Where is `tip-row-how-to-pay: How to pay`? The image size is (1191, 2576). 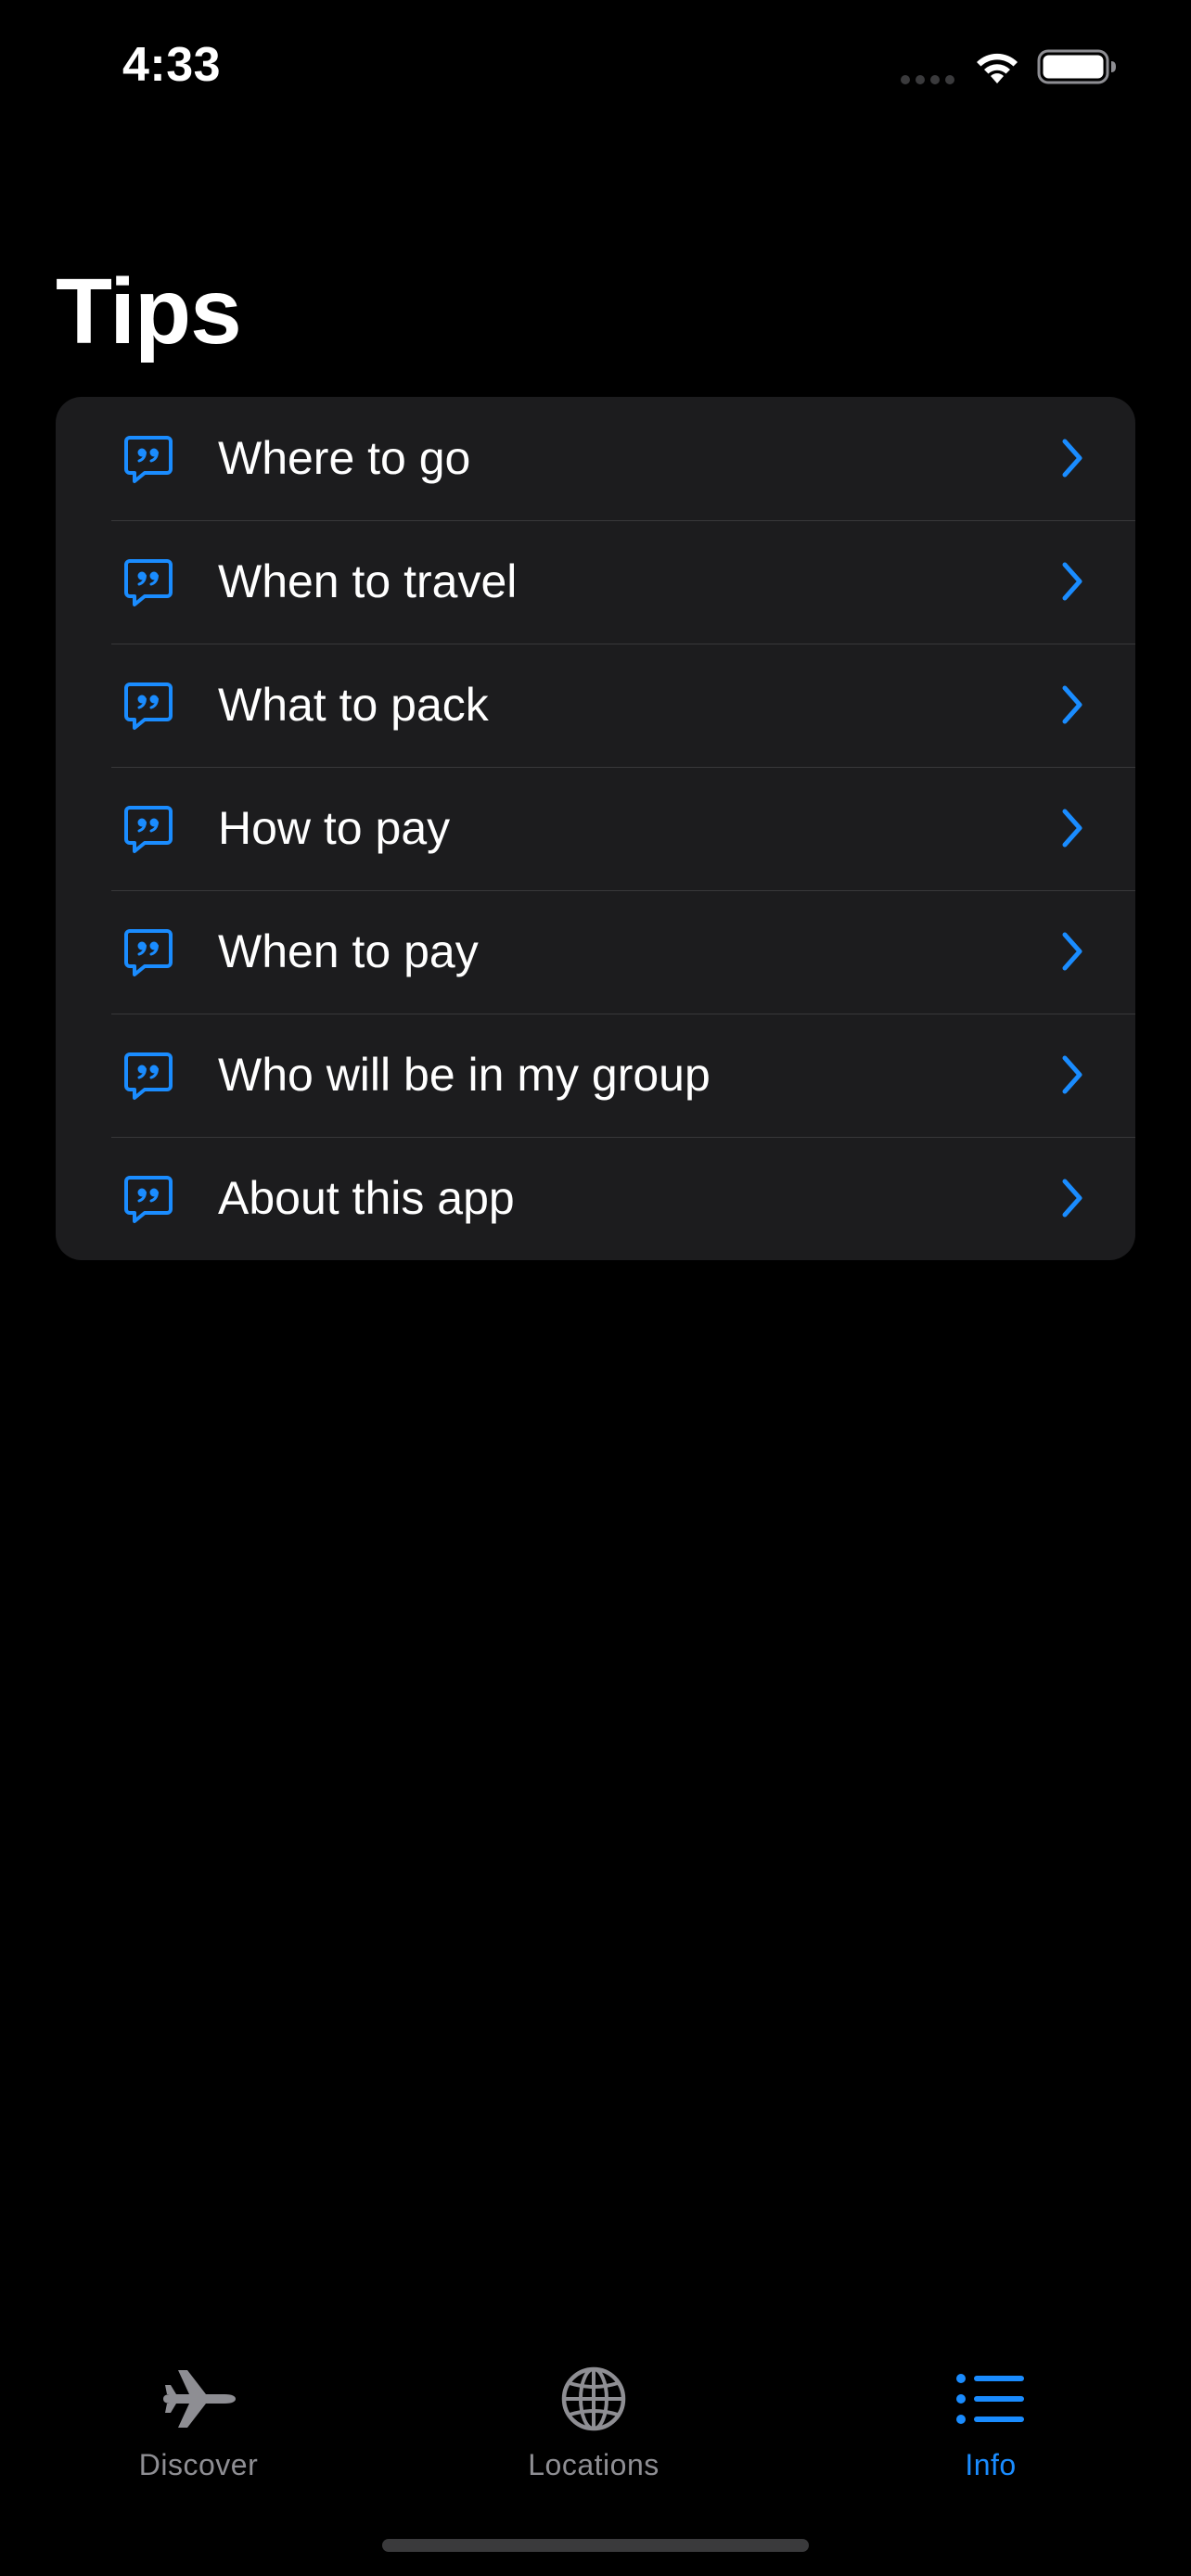 tip-row-how-to-pay: How to pay is located at coordinates (595, 829).